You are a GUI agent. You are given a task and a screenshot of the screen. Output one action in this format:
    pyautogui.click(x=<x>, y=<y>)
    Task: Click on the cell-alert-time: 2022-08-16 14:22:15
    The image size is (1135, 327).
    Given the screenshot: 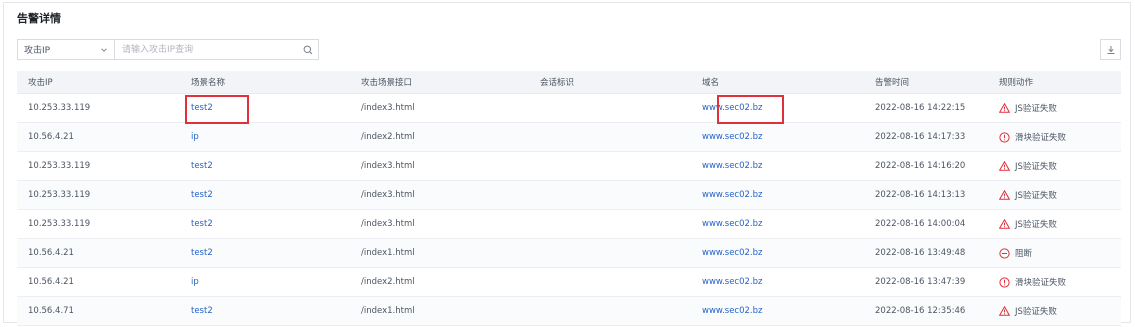 What is the action you would take?
    pyautogui.click(x=926, y=108)
    